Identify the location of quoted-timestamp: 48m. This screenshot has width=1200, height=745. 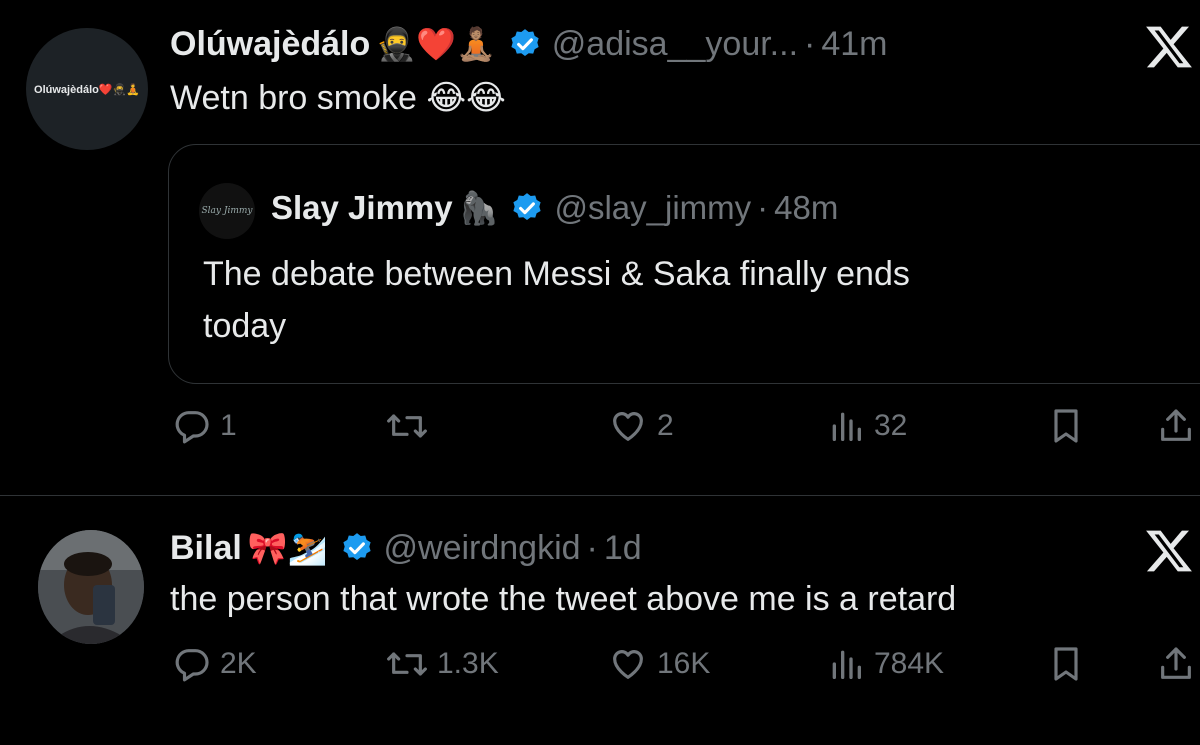
(806, 208).